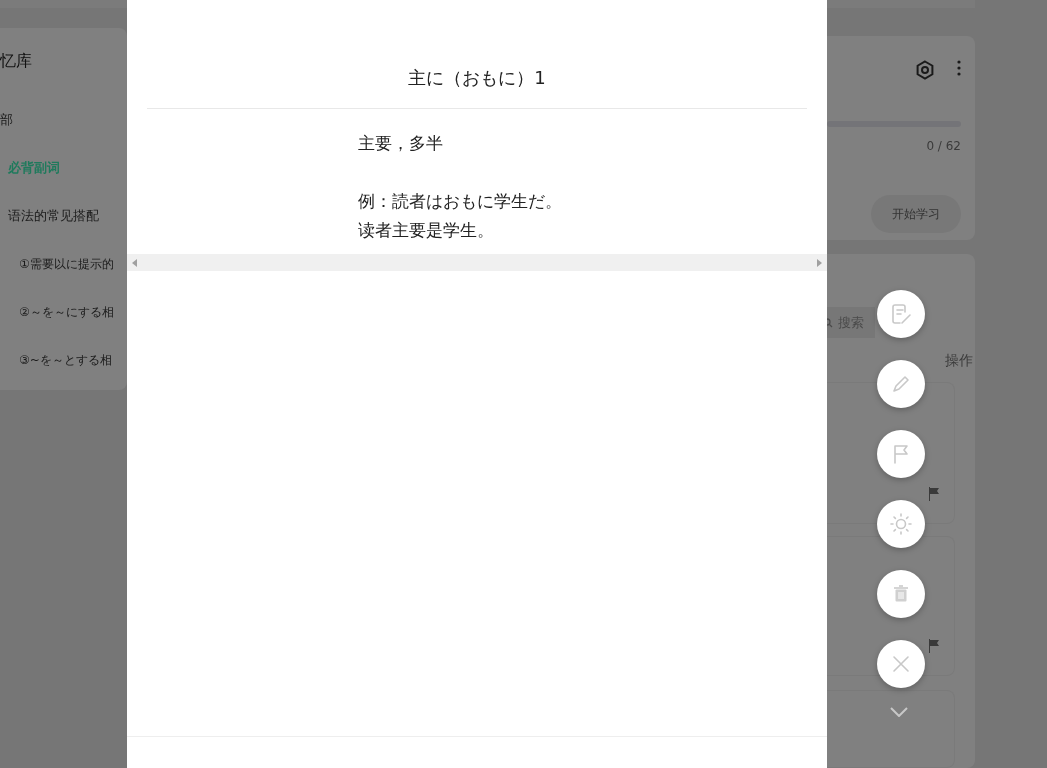  What do you see at coordinates (63, 360) in the screenshot?
I see `sidebar-item: ③~を～とする相` at bounding box center [63, 360].